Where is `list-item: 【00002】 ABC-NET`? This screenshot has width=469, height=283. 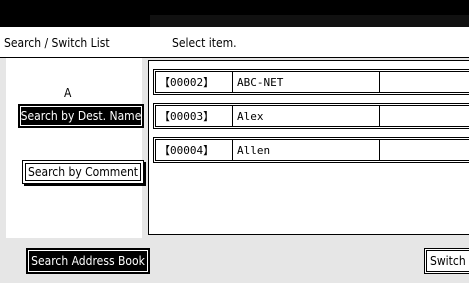 list-item: 【00002】 ABC-NET is located at coordinates (312, 82).